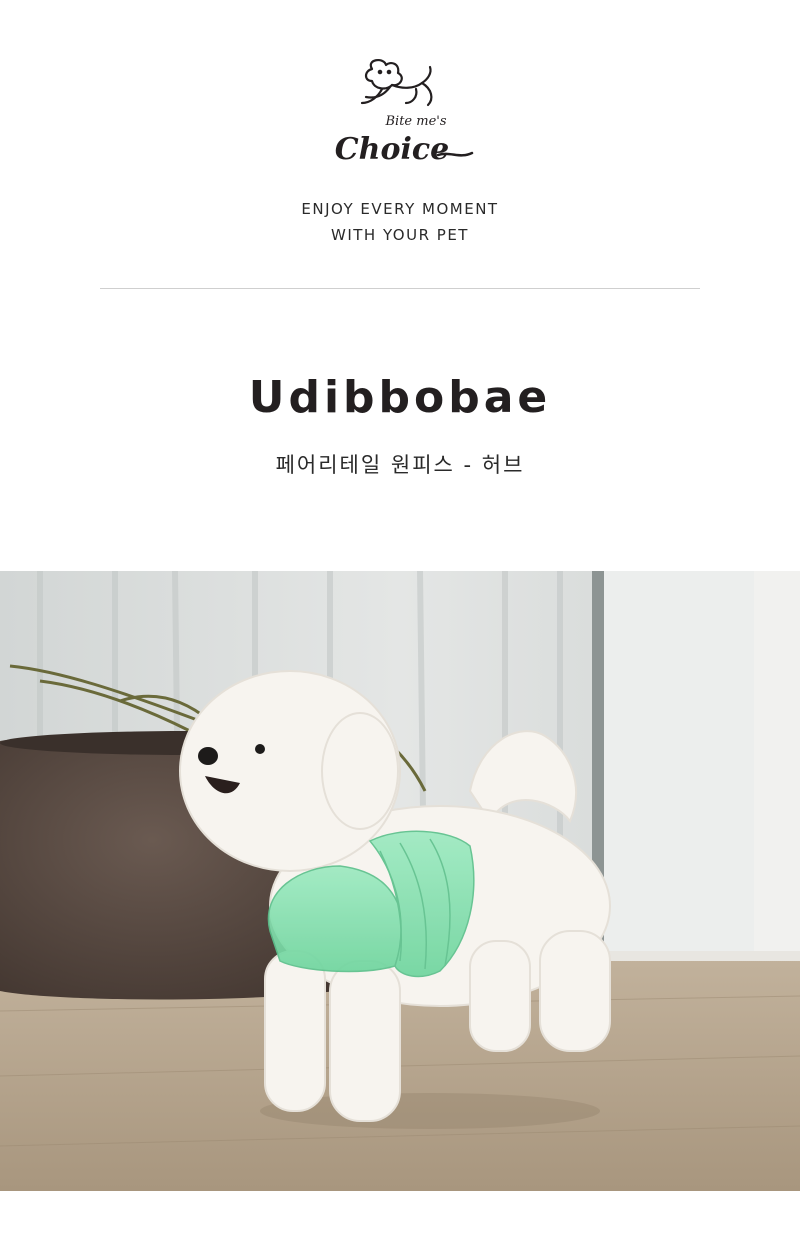 The image size is (800, 1259). Describe the element at coordinates (392, 149) in the screenshot. I see `logo-main-text: Choice` at that location.